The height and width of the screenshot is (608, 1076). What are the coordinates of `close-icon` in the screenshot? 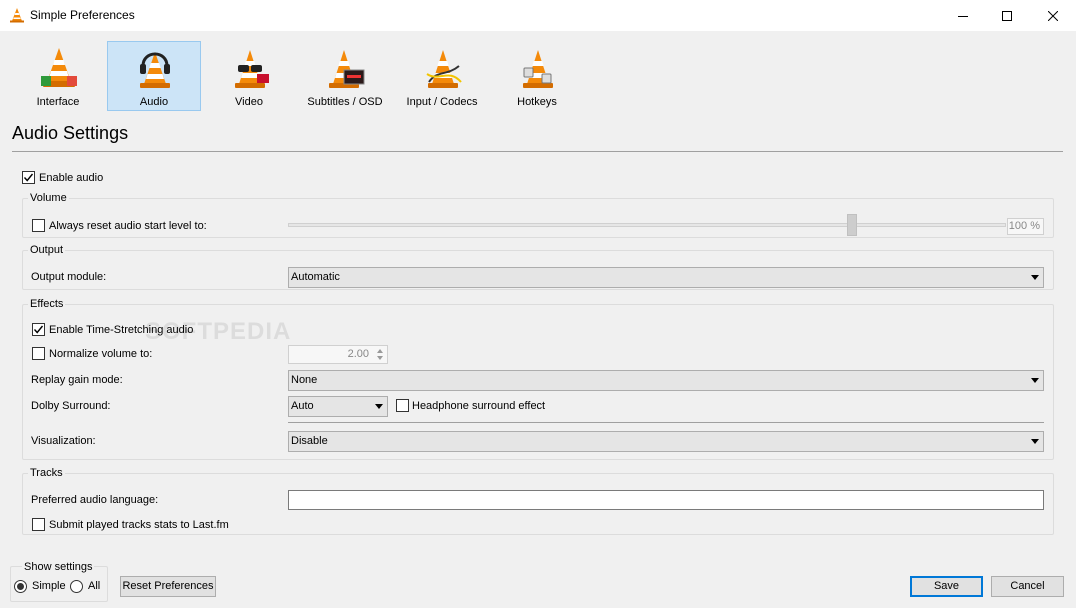 It's located at (1053, 15).